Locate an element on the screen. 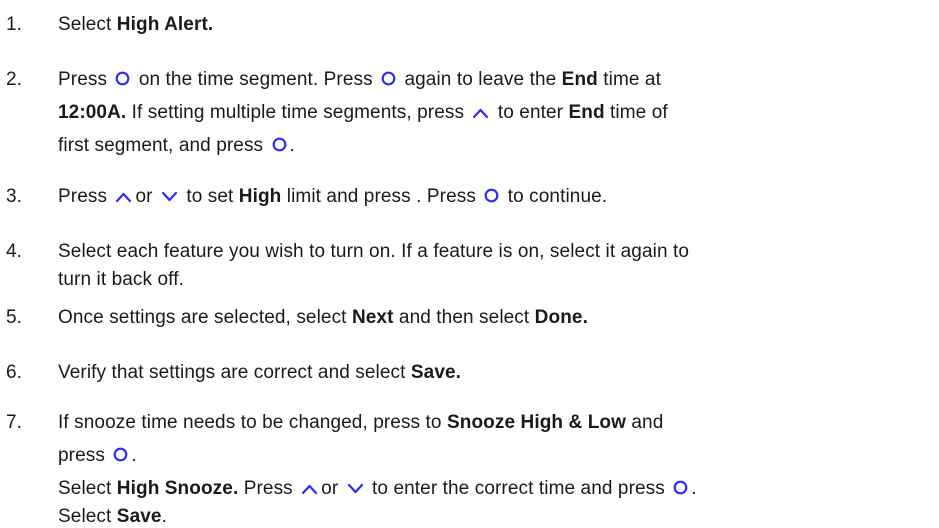  step-text: Select High Alert. is located at coordinates (489, 24).